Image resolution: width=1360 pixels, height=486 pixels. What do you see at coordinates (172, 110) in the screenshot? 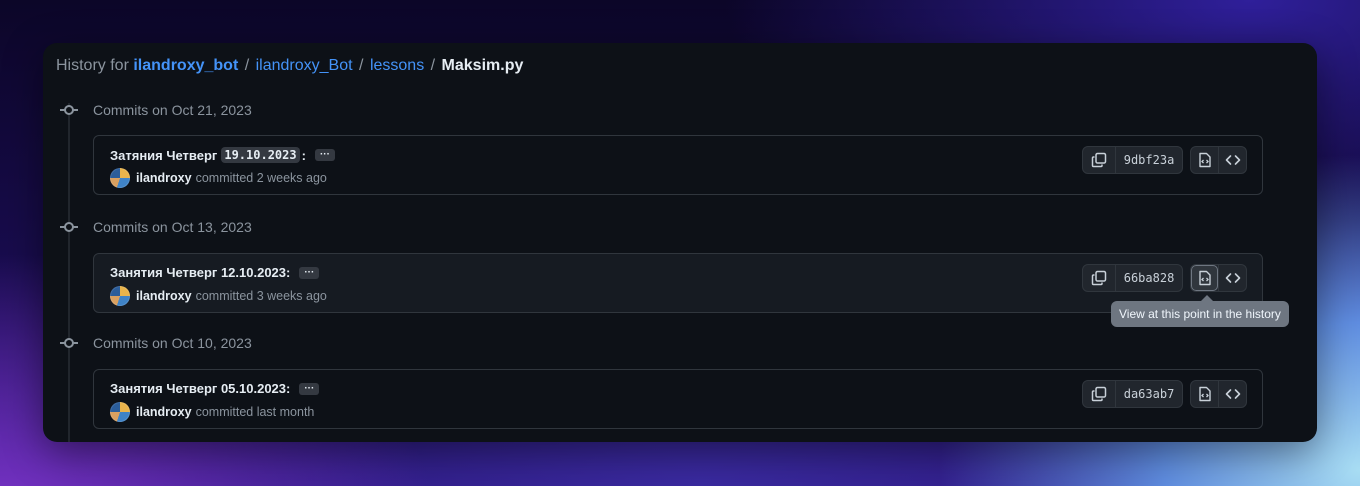
I see `commit-group-title: Commits on Oct 21, 2023` at bounding box center [172, 110].